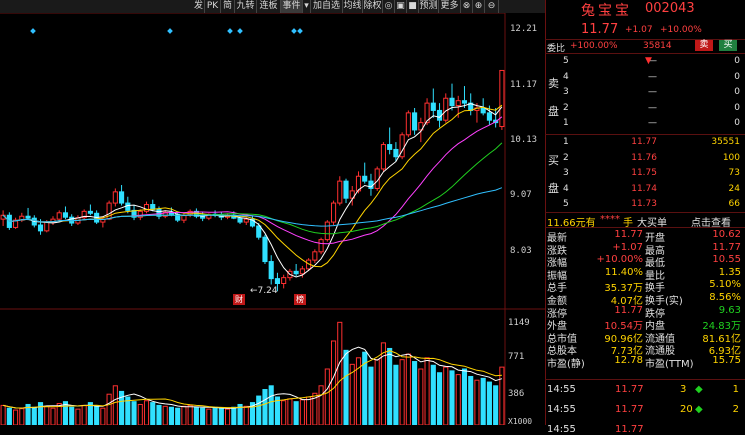  Describe the element at coordinates (292, 6) in the screenshot. I see `toolbar-item: 事件` at that location.